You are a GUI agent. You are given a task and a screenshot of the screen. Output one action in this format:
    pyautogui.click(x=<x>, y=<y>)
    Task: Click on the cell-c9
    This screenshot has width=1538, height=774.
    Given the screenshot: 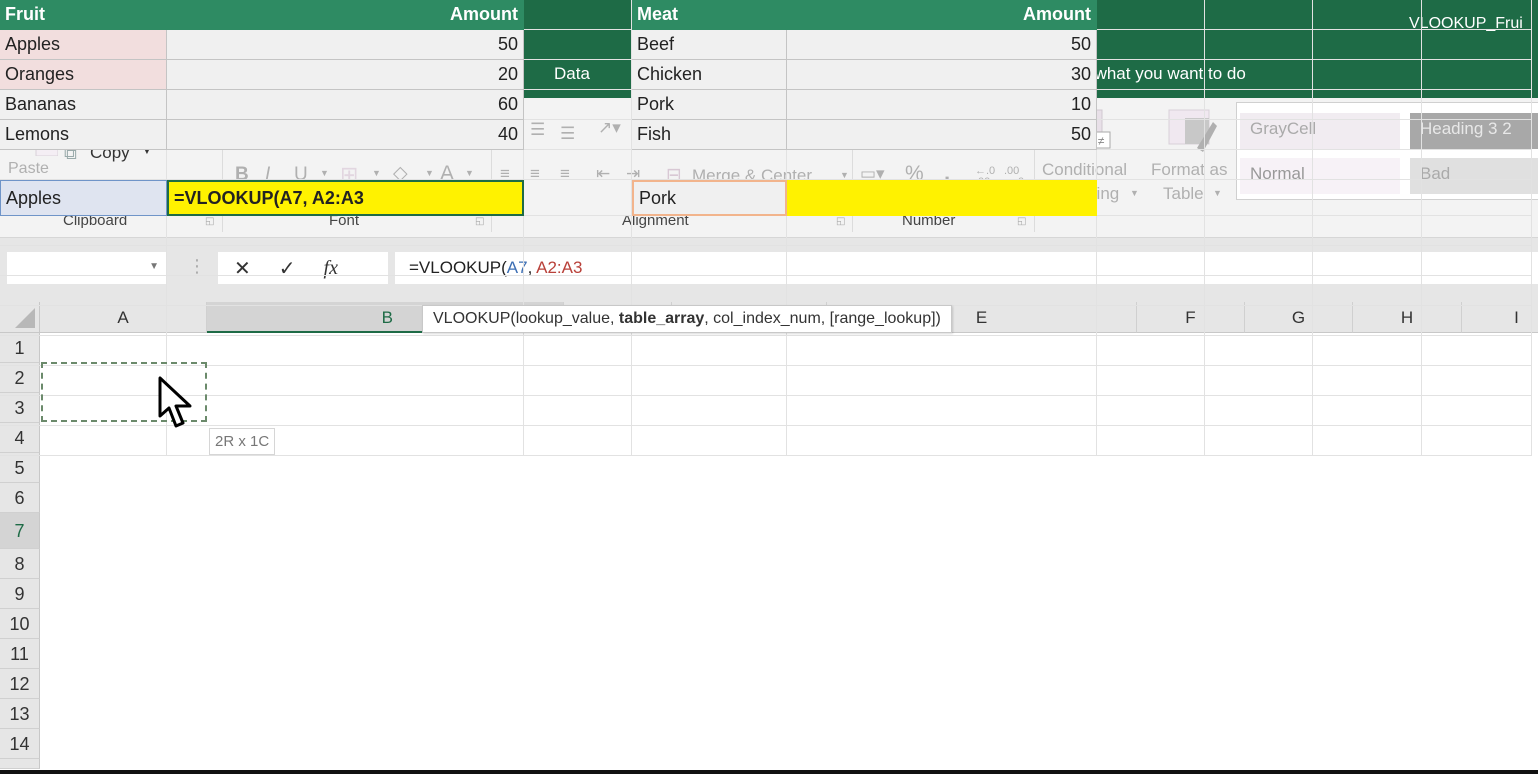 What is the action you would take?
    pyautogui.click(x=578, y=261)
    